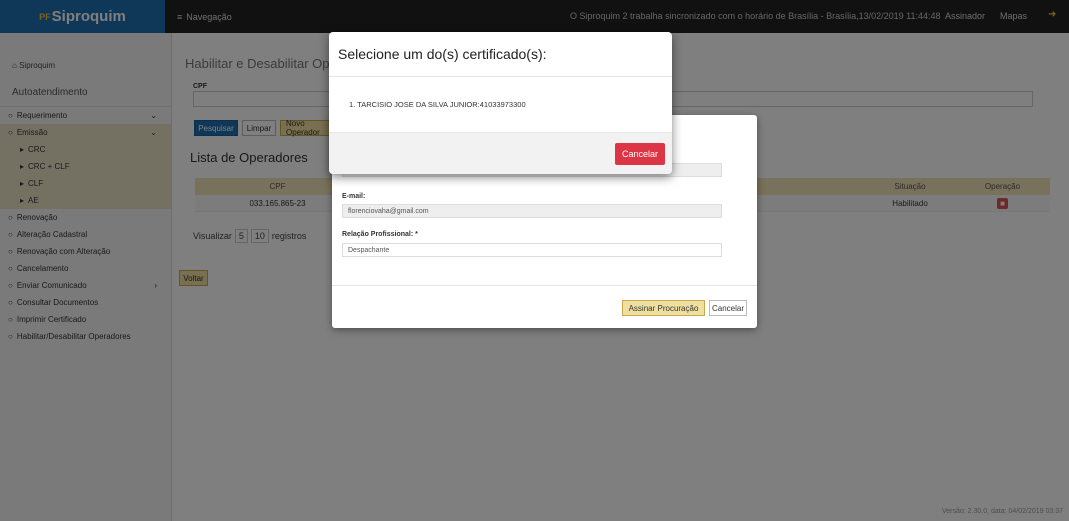 The height and width of the screenshot is (521, 1069). Describe the element at coordinates (728, 308) in the screenshot. I see `procuracao-cancel-button: Cancelar` at that location.